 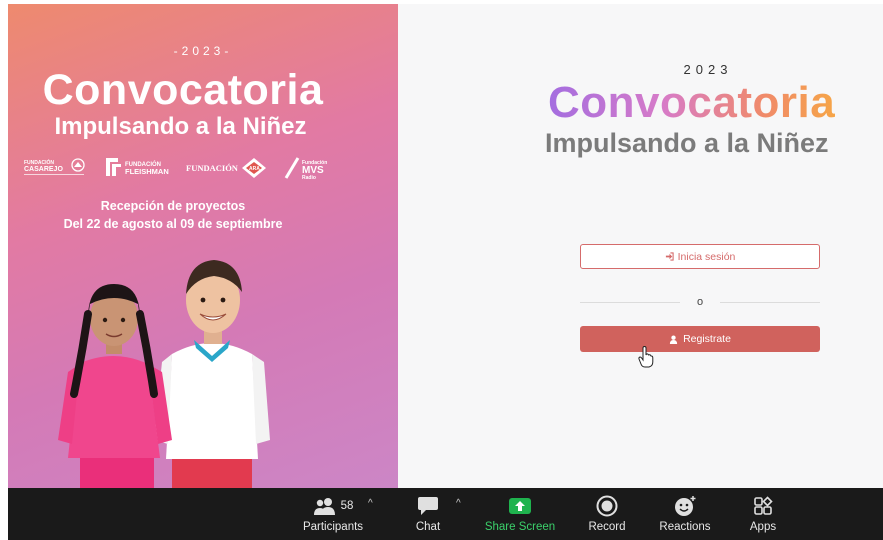 I want to click on chat-button: Chat, so click(x=428, y=514).